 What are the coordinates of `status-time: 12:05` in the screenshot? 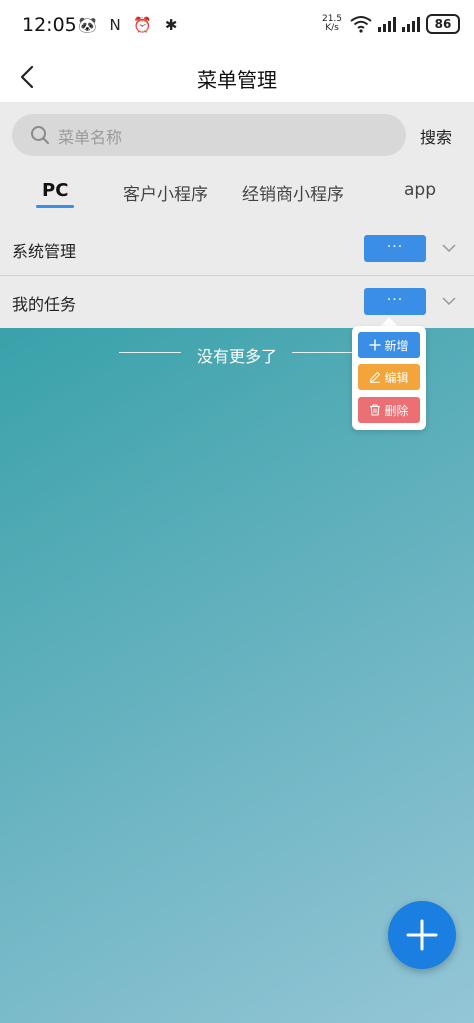 It's located at (49, 25).